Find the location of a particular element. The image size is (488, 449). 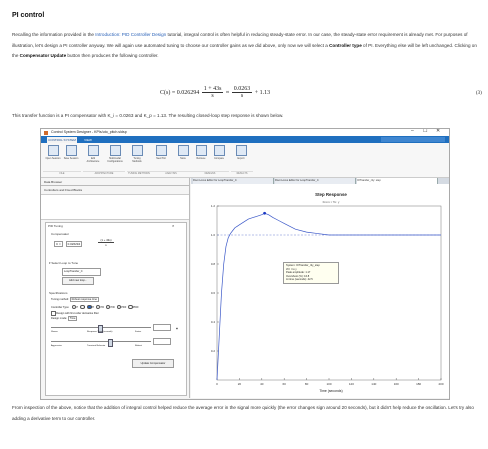

design-mode-select: Time is located at coordinates (72, 318).